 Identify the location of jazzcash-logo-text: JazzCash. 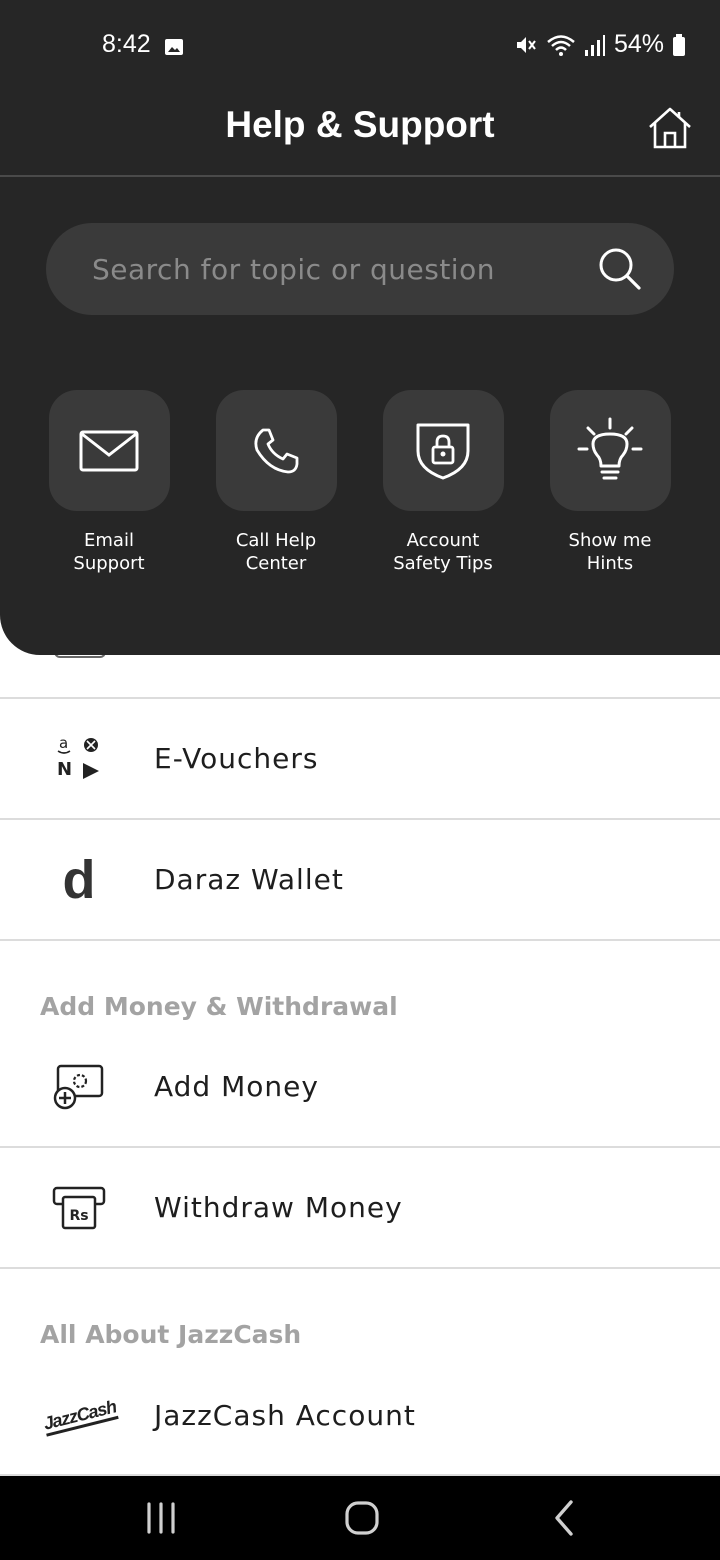
(80, 1416).